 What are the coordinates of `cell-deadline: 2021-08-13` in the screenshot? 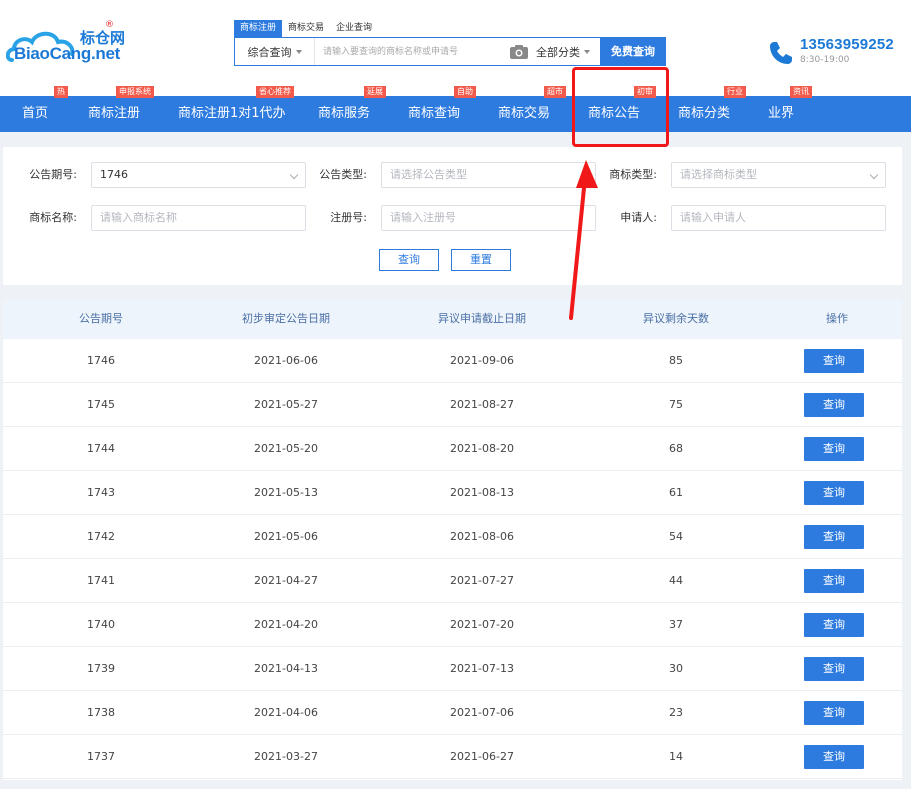 It's located at (482, 492).